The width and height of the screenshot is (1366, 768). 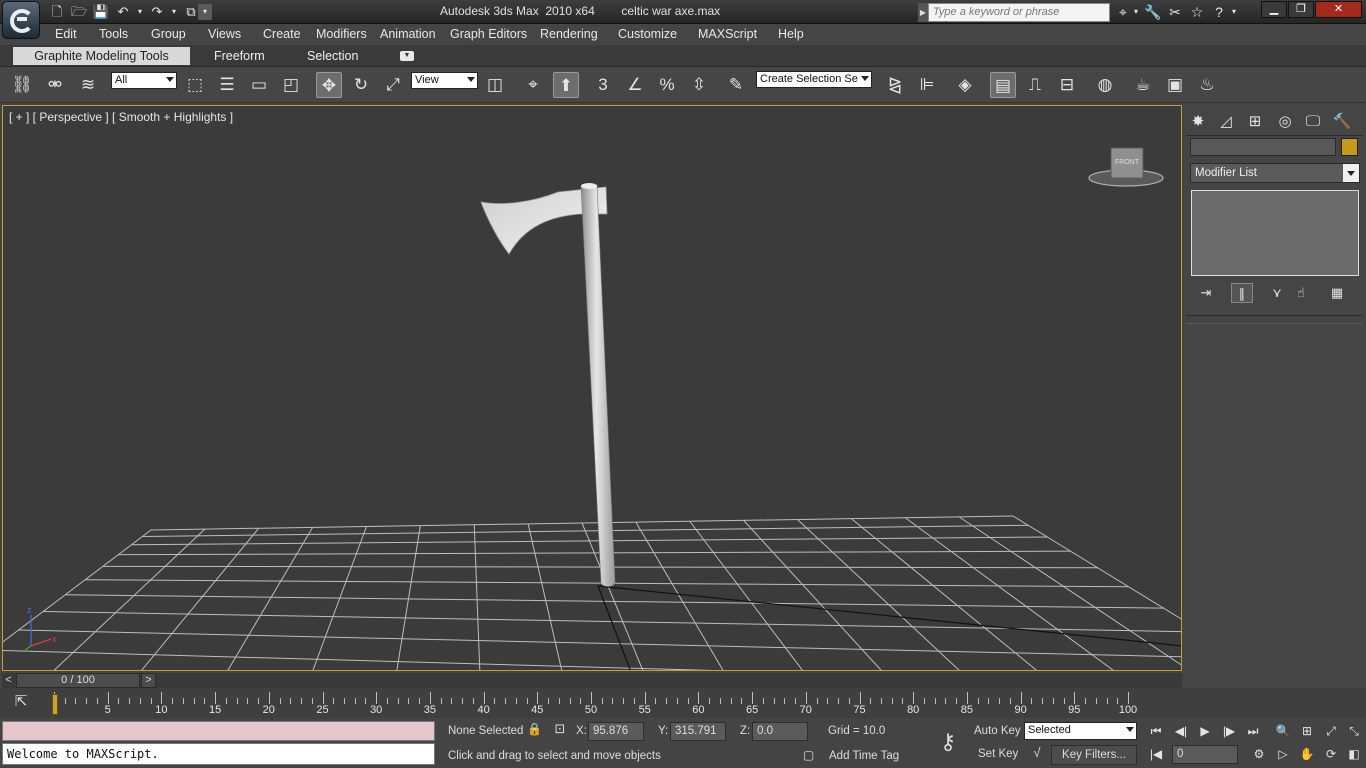 I want to click on render-setup-icon: ☕, so click(x=1143, y=85).